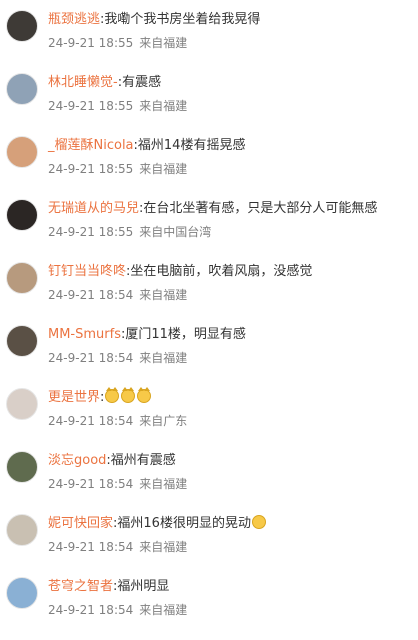  What do you see at coordinates (163, 421) in the screenshot?
I see `comment-location: 来自广东` at bounding box center [163, 421].